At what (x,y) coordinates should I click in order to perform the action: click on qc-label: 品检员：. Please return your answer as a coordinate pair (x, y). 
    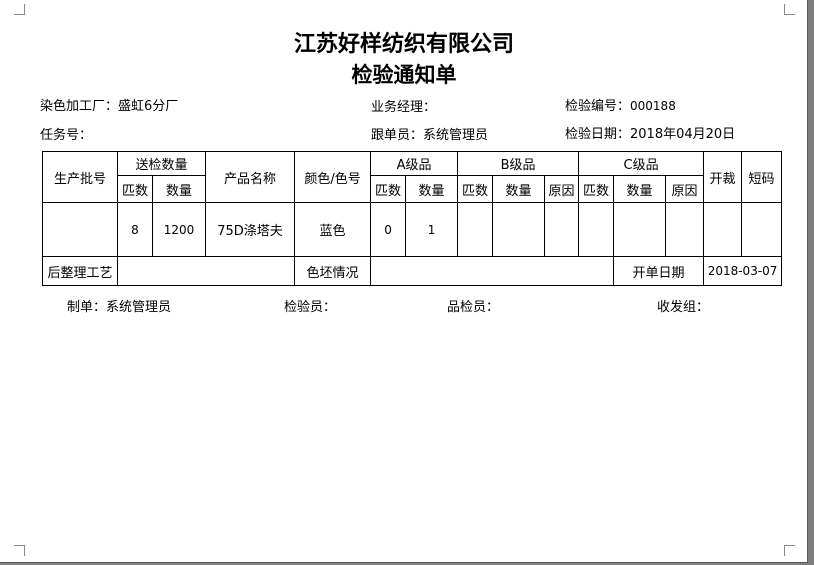
    Looking at the image, I should click on (473, 307).